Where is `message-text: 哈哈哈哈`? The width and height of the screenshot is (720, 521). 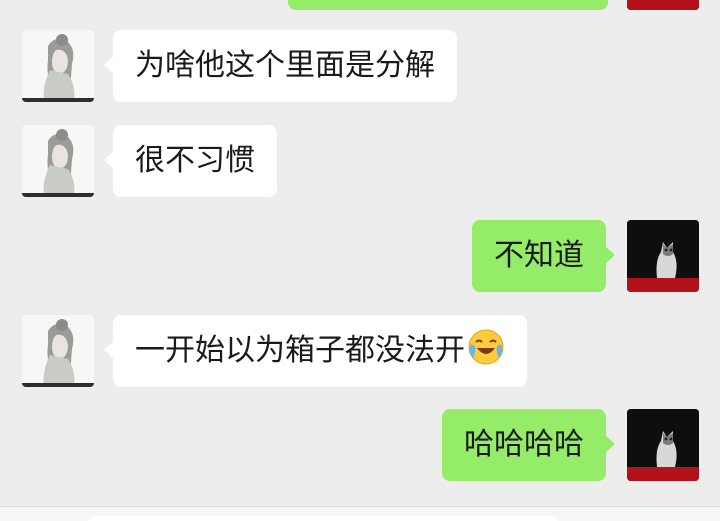 message-text: 哈哈哈哈 is located at coordinates (524, 444).